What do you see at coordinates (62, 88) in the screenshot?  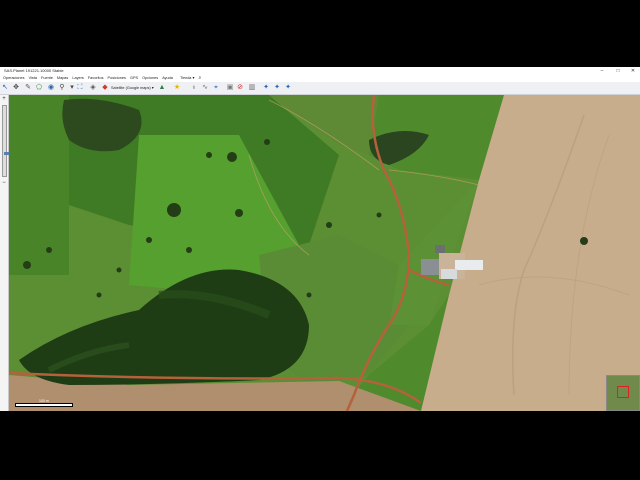 I see `zoom-icon: ⚲` at bounding box center [62, 88].